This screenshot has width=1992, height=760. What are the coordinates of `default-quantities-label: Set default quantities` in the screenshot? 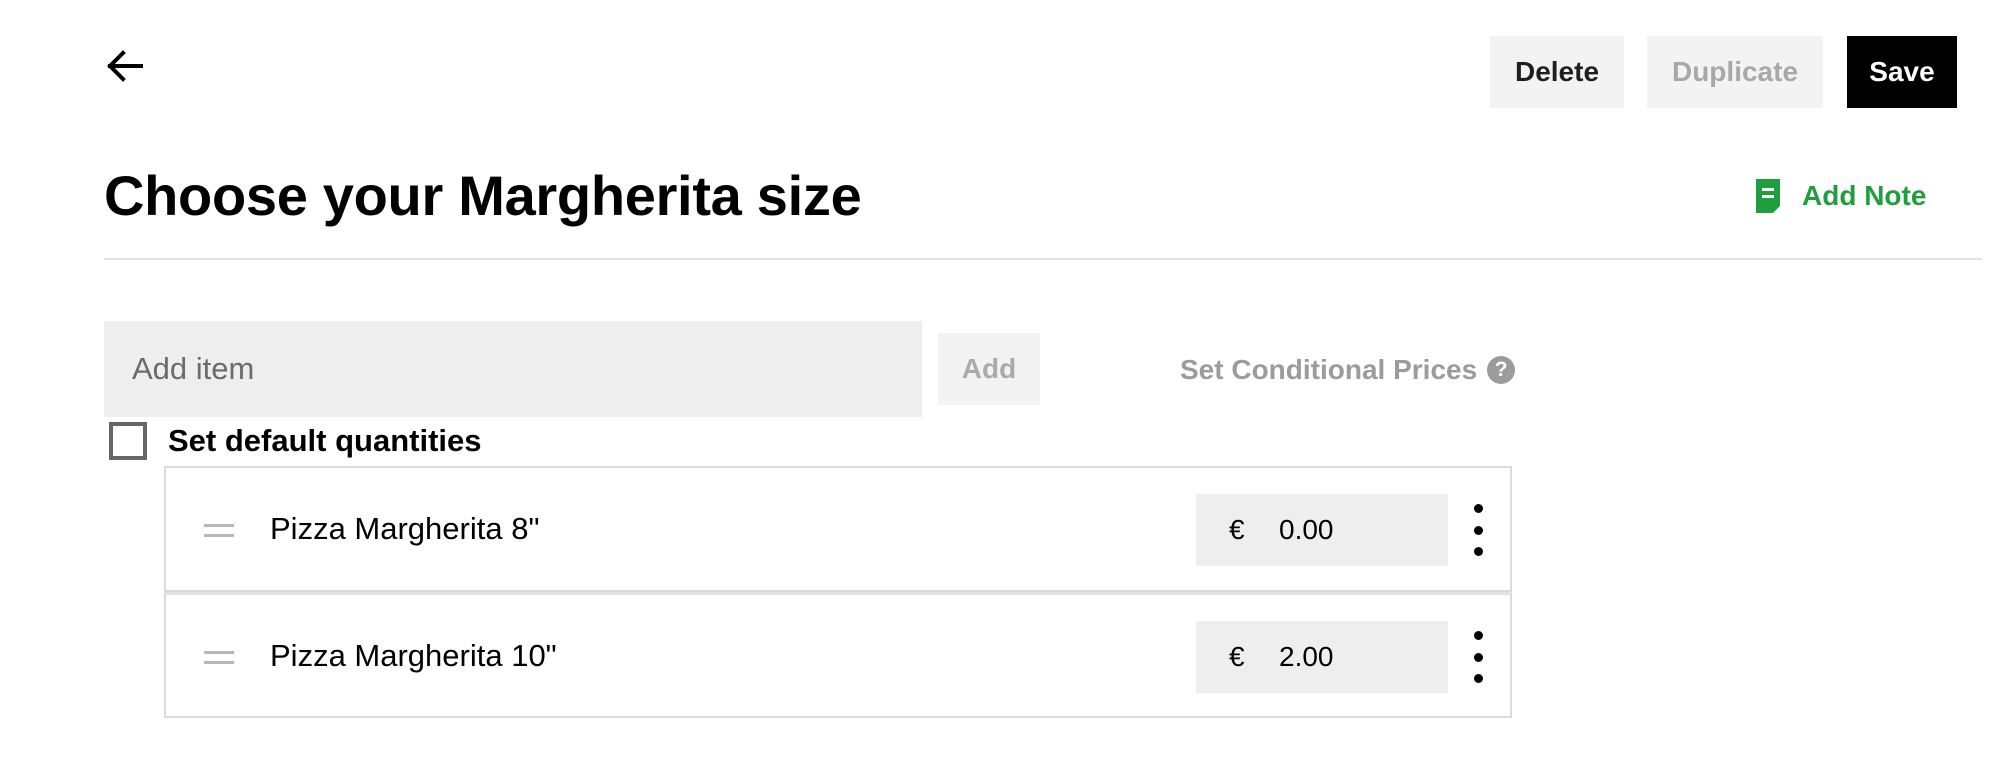 It's located at (325, 440).